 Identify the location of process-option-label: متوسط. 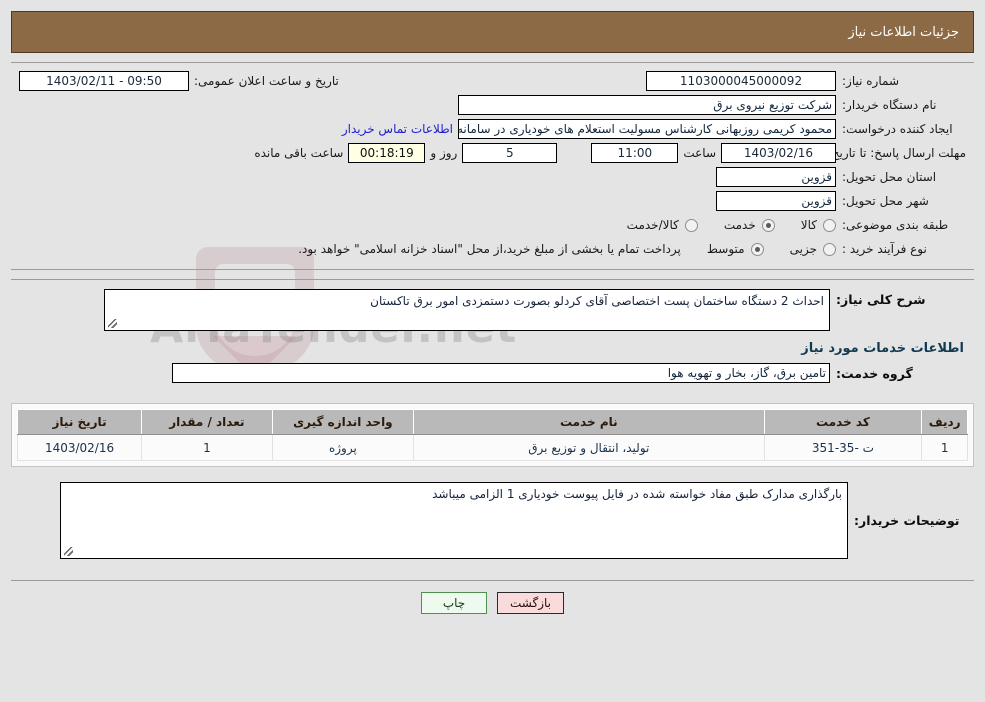
(725, 249).